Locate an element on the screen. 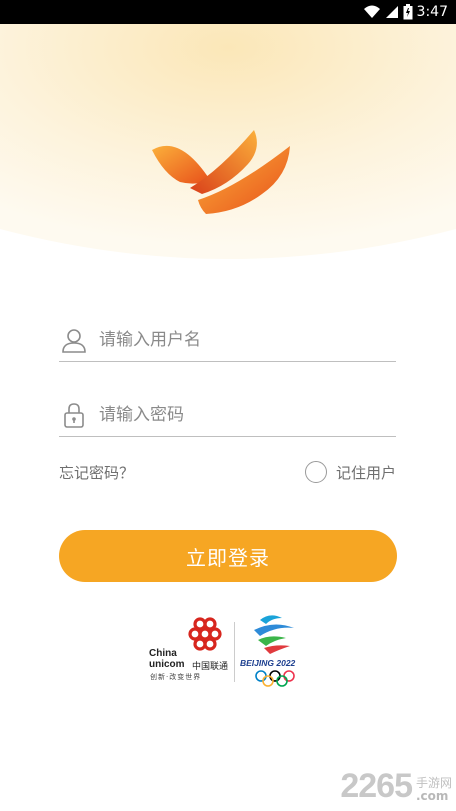  watermark-suffix: 手游网 .com is located at coordinates (433, 789).